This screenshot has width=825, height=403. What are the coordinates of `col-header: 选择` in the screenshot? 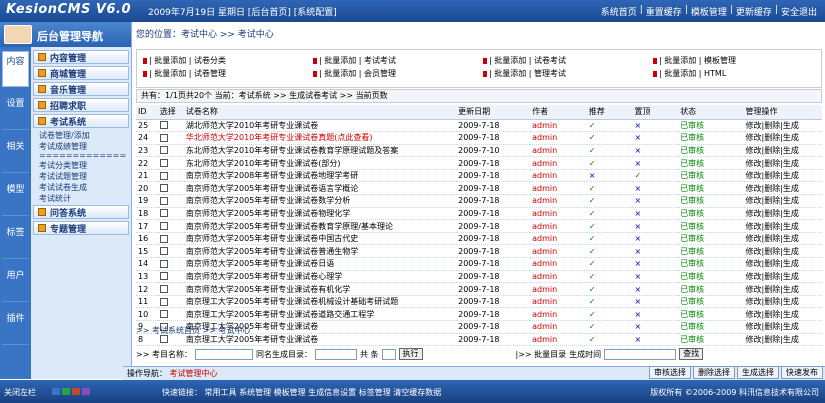 It's located at (170, 112).